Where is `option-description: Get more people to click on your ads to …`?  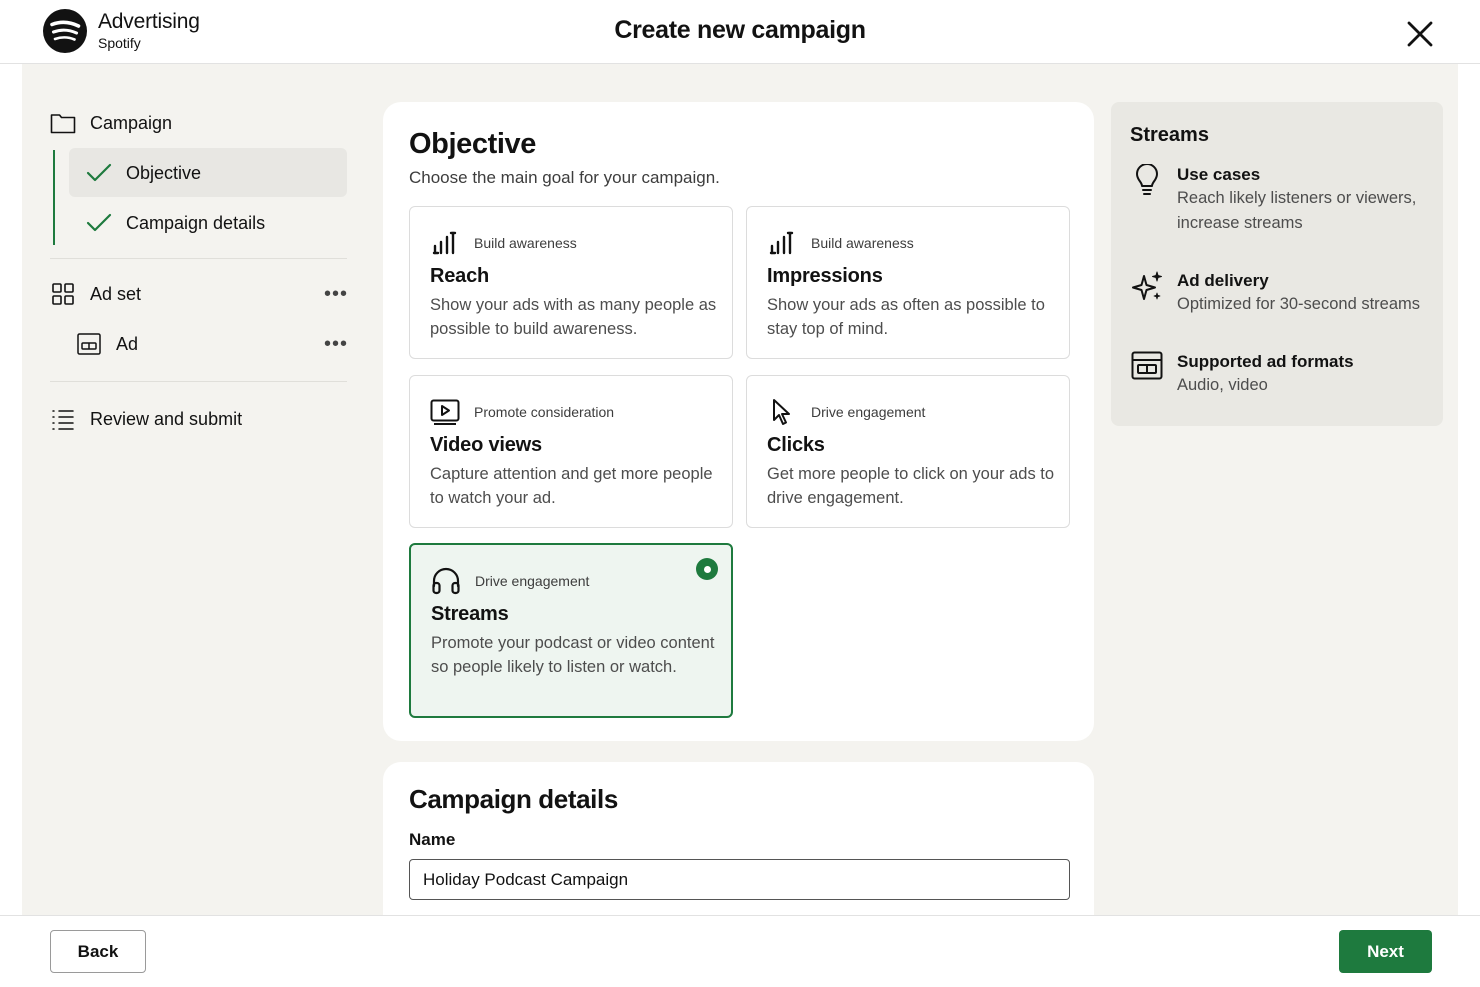
option-description: Get more people to click on your ads to … is located at coordinates (911, 486).